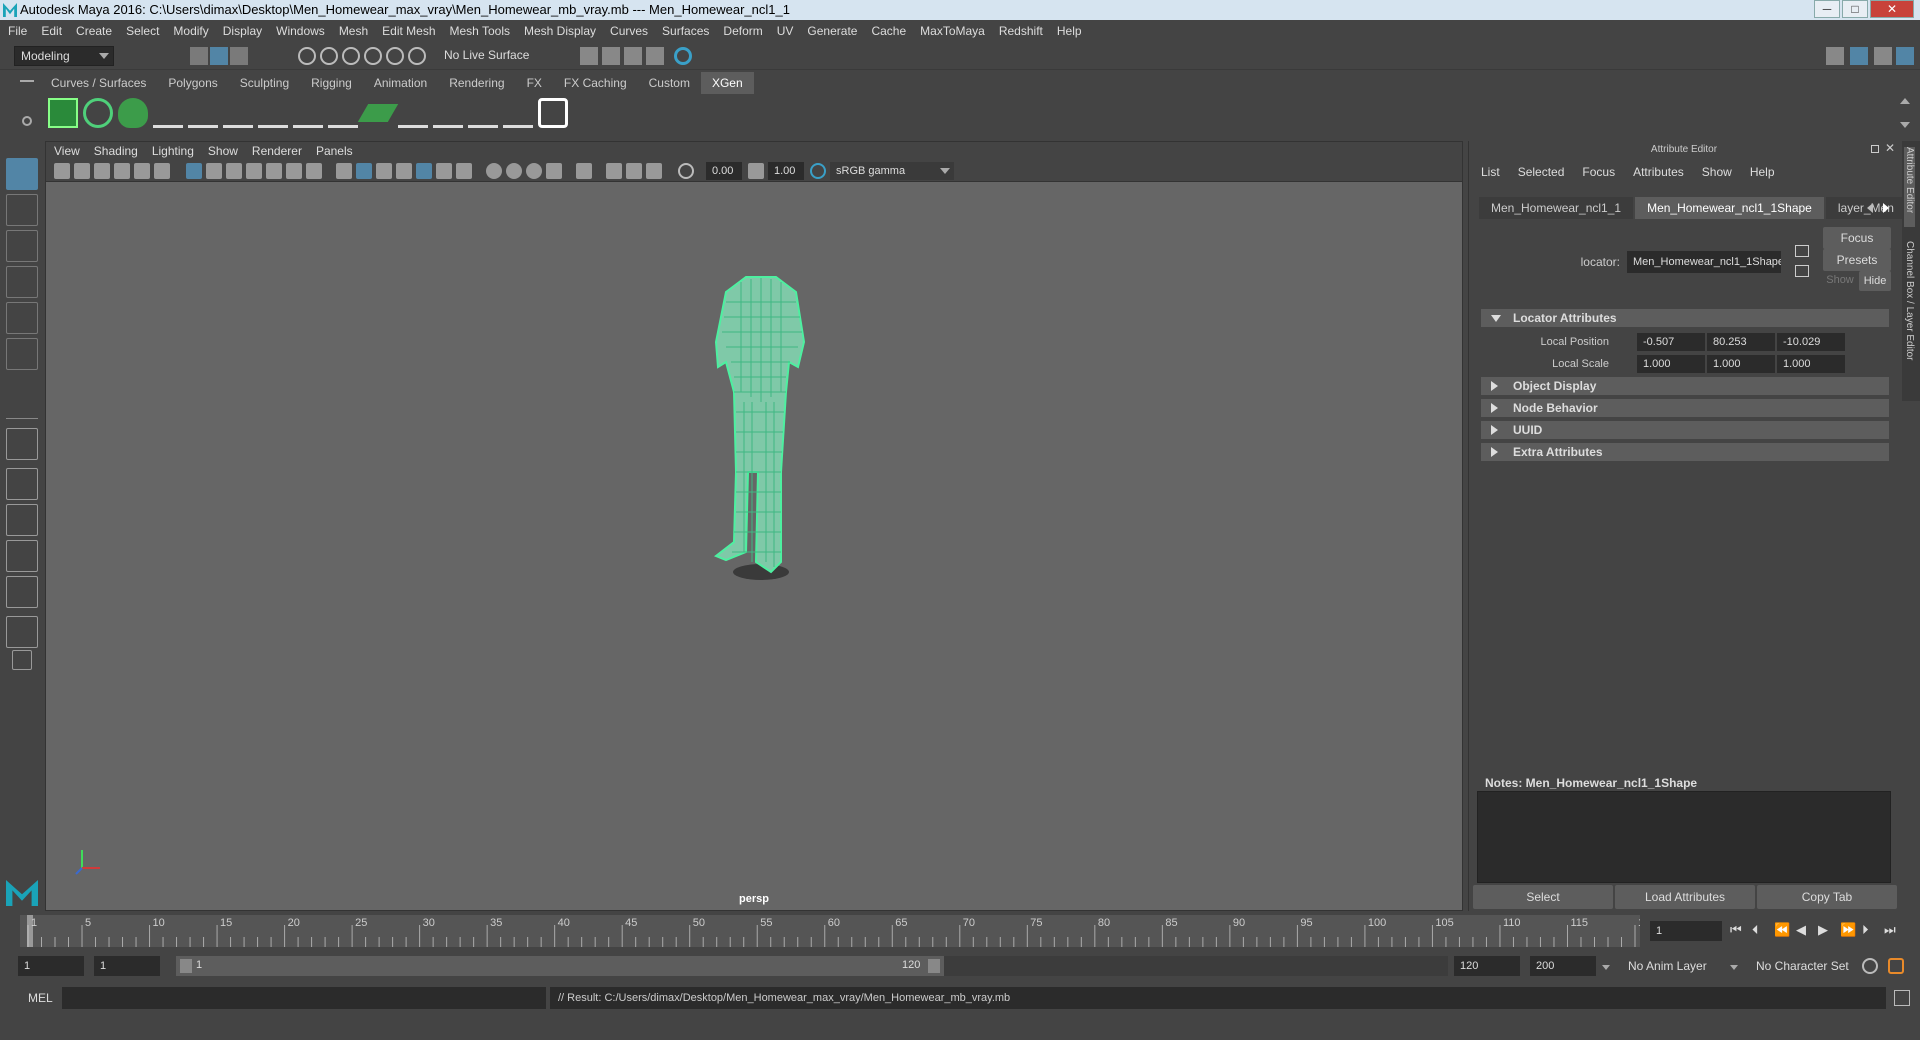 The image size is (1920, 1040). I want to click on mode-dropdown: Modeling, so click(64, 56).